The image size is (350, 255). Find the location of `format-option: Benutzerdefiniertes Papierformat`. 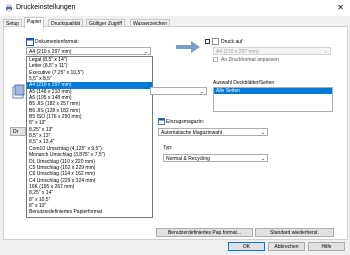

format-option: Benutzerdefiniertes Papierformat is located at coordinates (89, 212).